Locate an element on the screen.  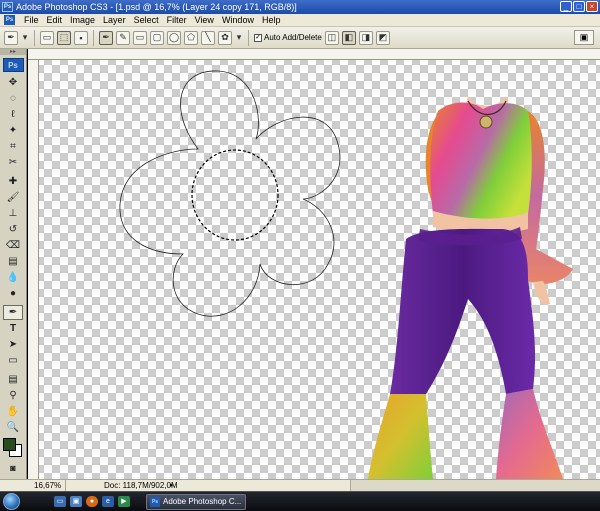
marquee-tool-icon: ◌ is located at coordinates (13, 98).